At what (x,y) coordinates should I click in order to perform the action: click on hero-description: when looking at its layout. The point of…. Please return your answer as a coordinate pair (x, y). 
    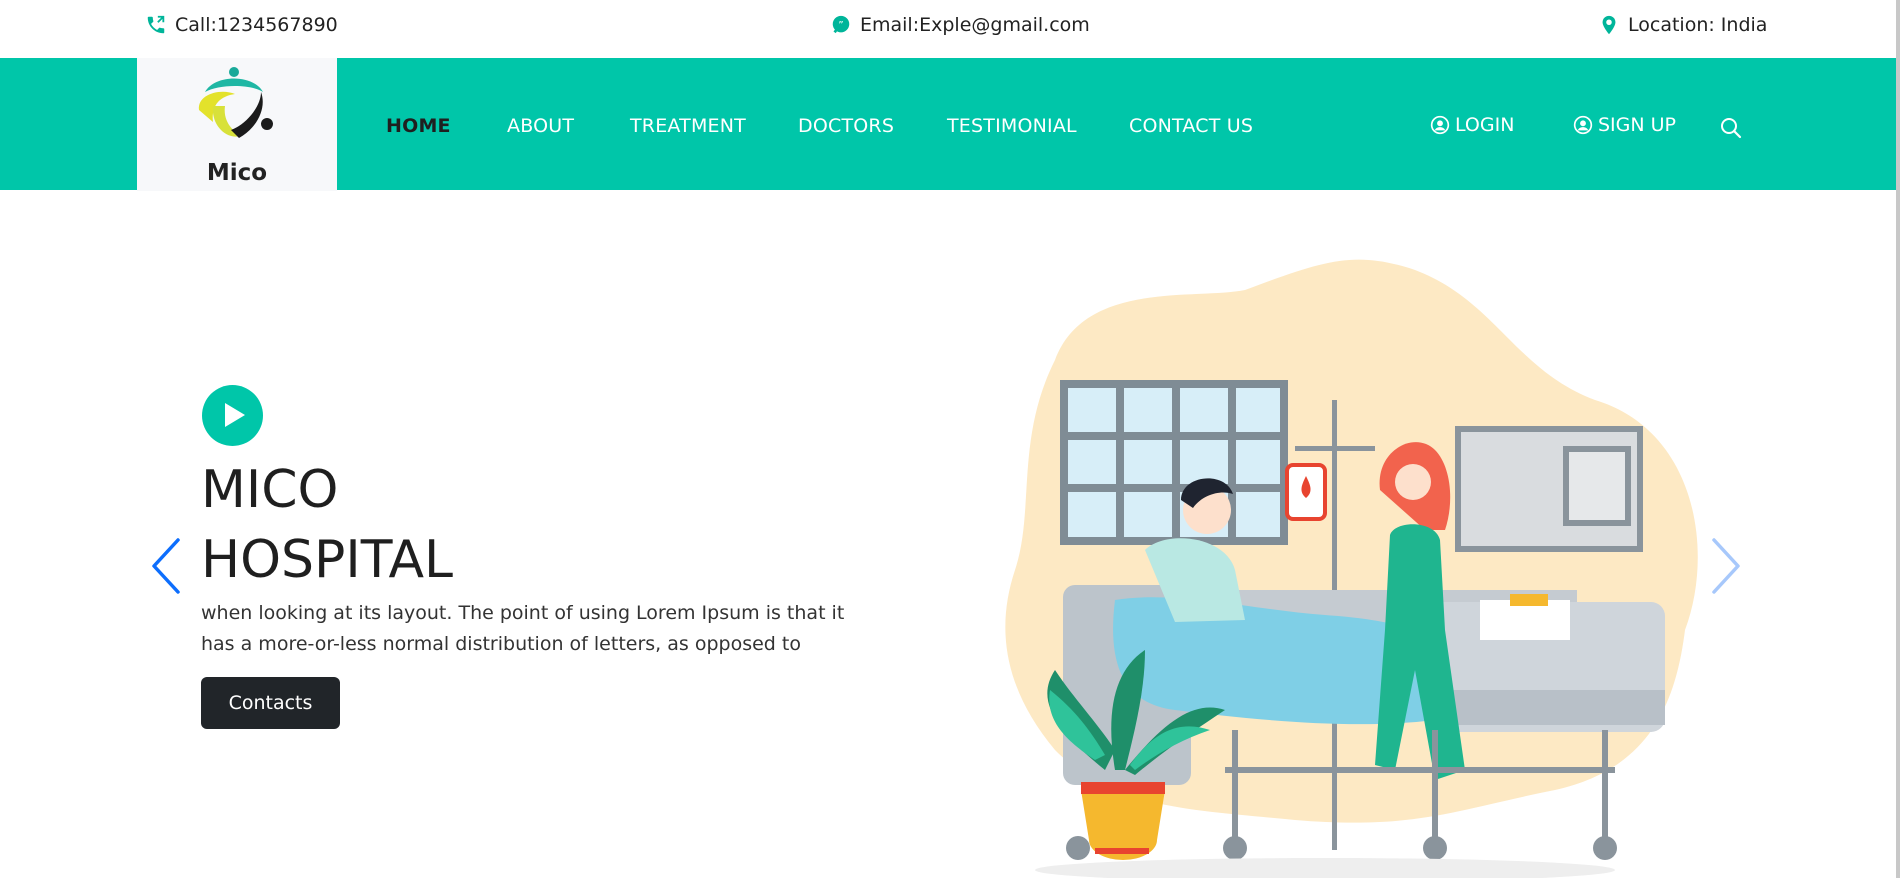
    Looking at the image, I should click on (523, 628).